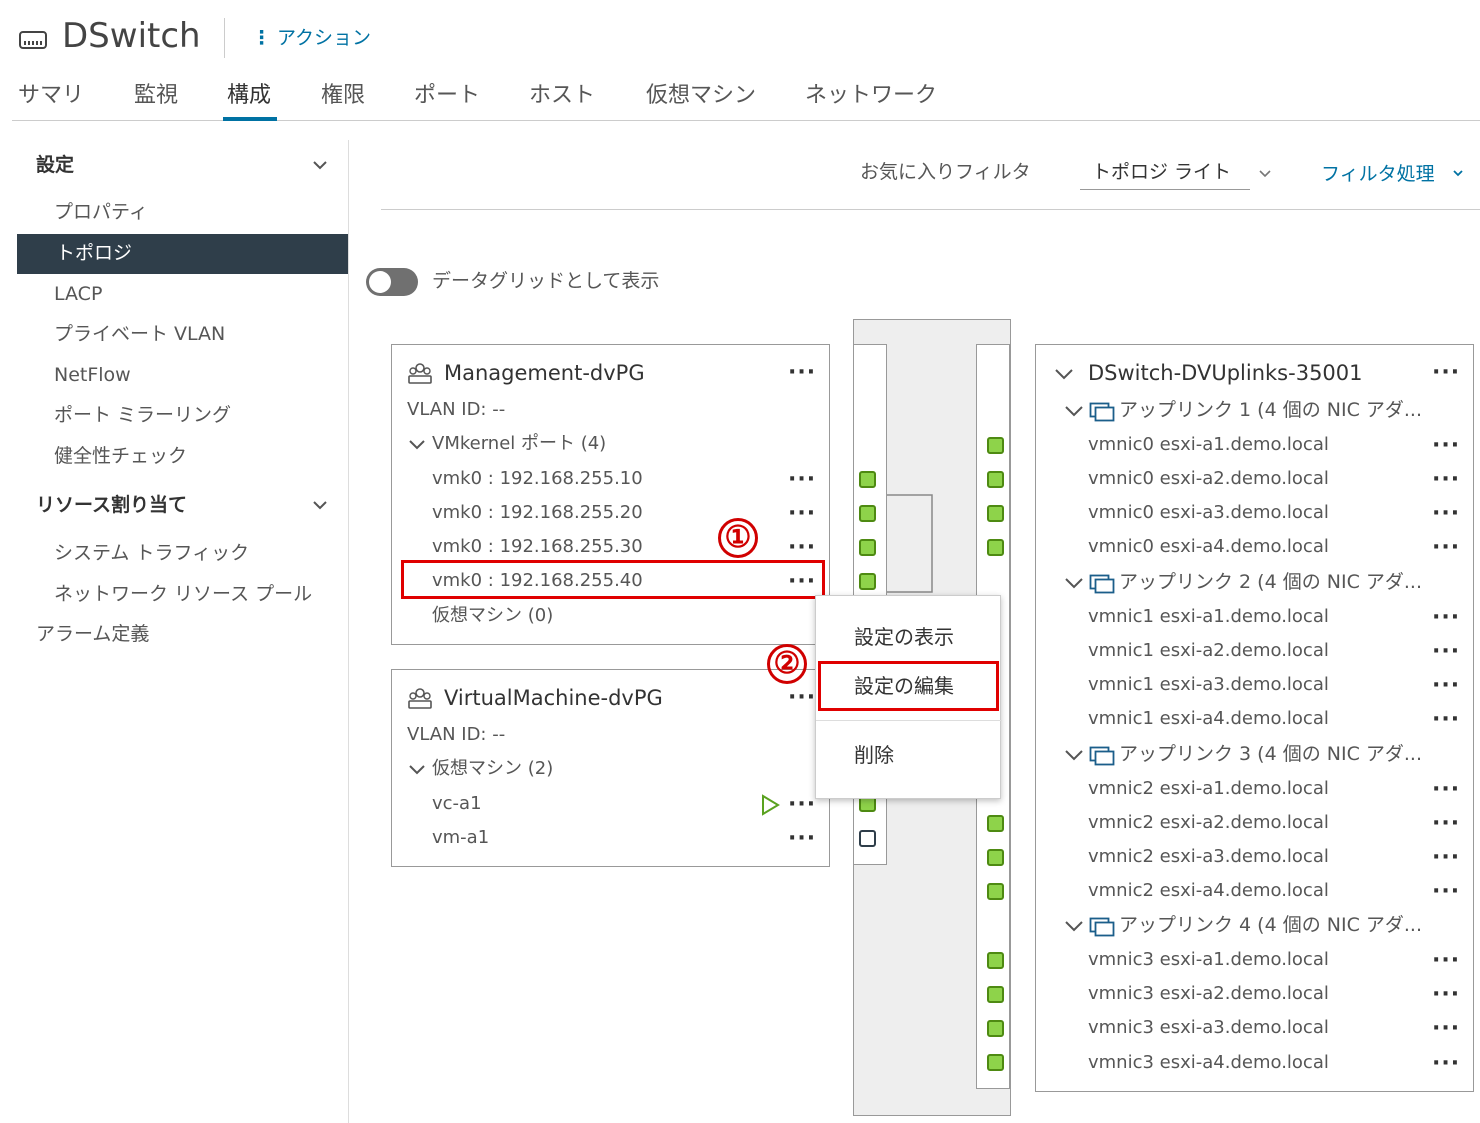 This screenshot has height=1123, width=1480. I want to click on sidebar-item-netflow: NetFlow, so click(92, 375).